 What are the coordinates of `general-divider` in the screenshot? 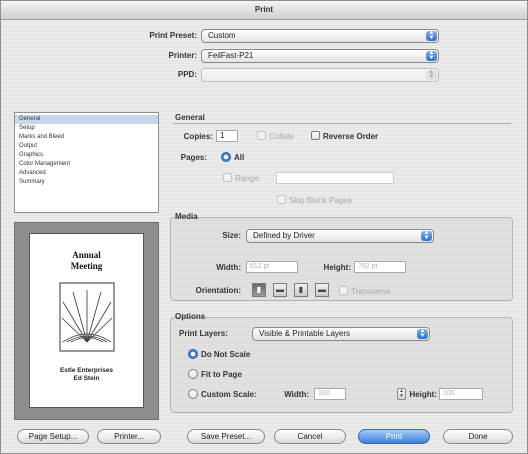 It's located at (342, 123).